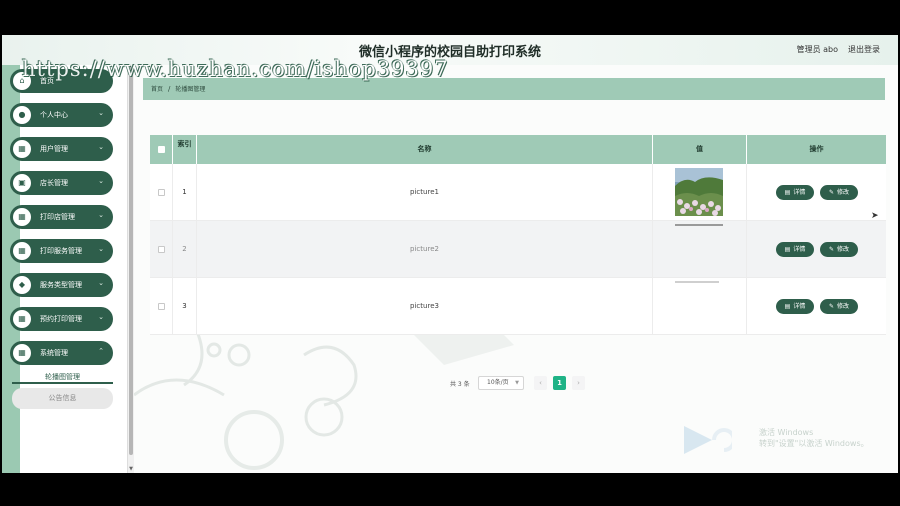 This screenshot has height=506, width=900. What do you see at coordinates (540, 383) in the screenshot?
I see `prev-page-button: ‹` at bounding box center [540, 383].